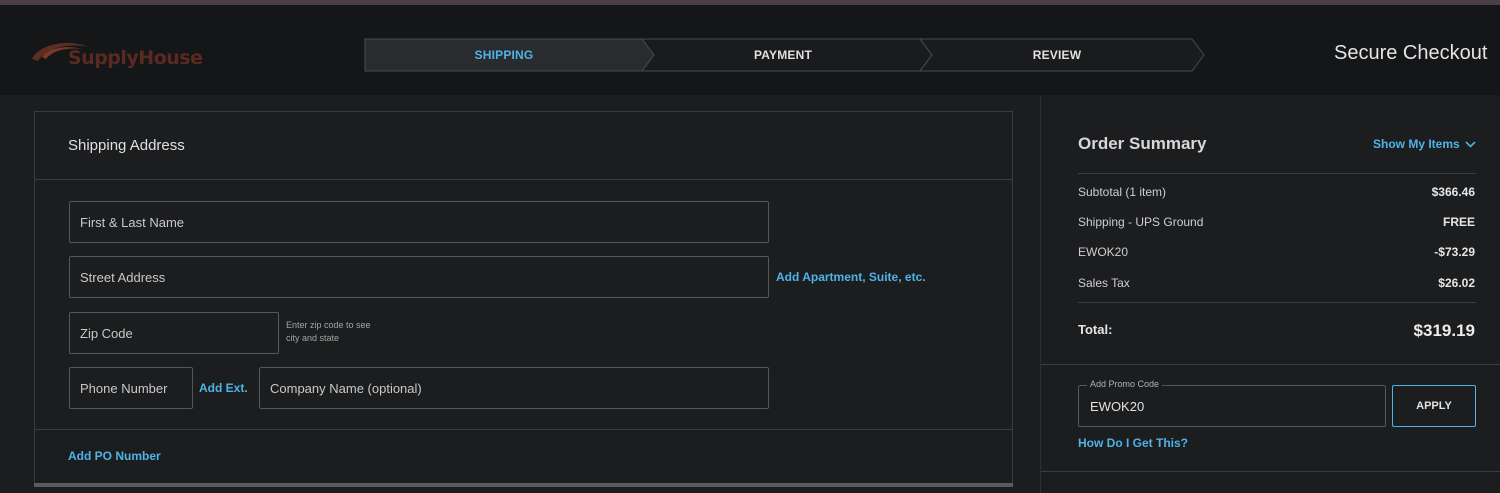  I want to click on step-shipping: SHIPPING, so click(504, 55).